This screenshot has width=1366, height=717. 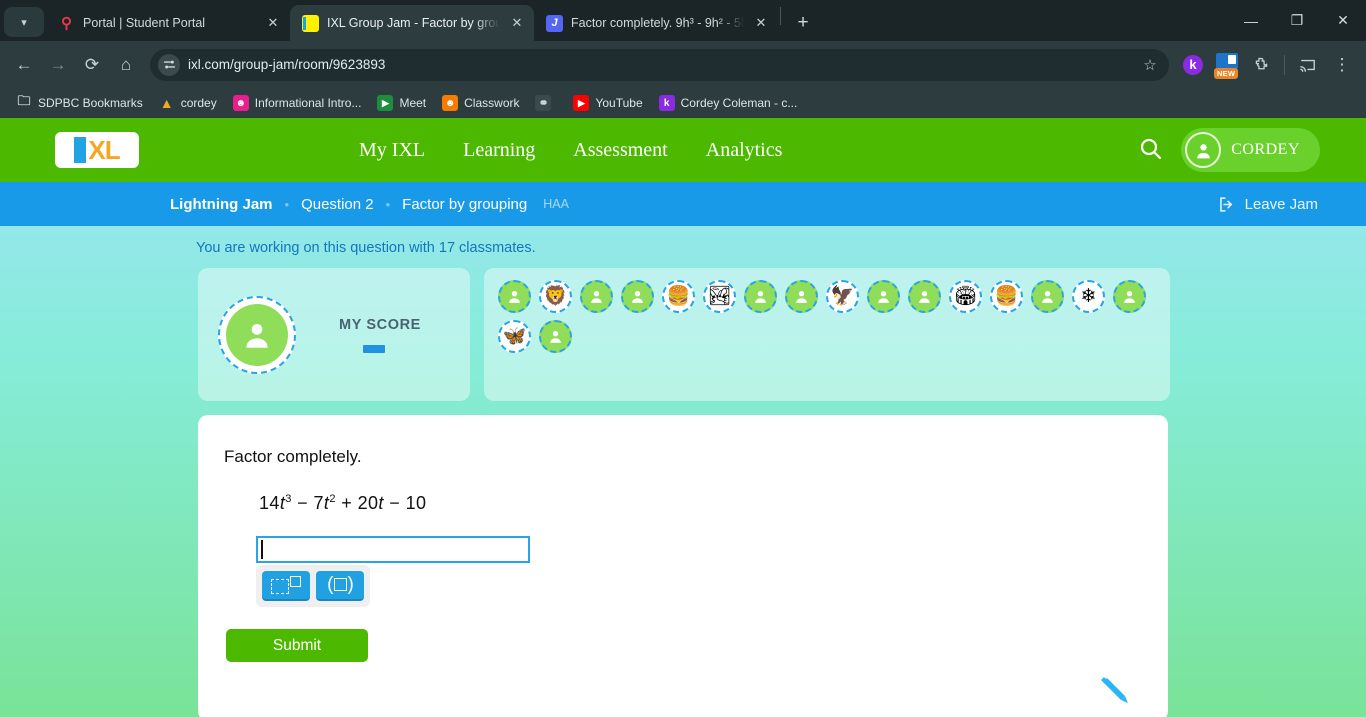 What do you see at coordinates (347, 503) in the screenshot?
I see `operator-2: +` at bounding box center [347, 503].